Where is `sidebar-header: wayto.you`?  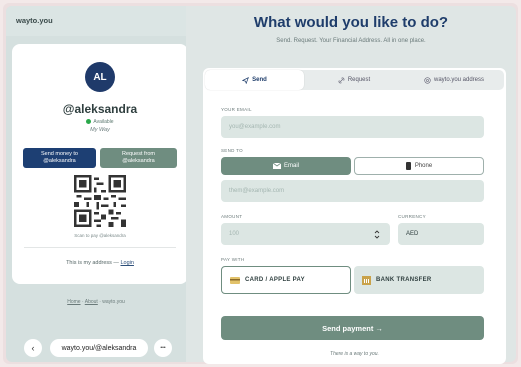 sidebar-header: wayto.you is located at coordinates (96, 21).